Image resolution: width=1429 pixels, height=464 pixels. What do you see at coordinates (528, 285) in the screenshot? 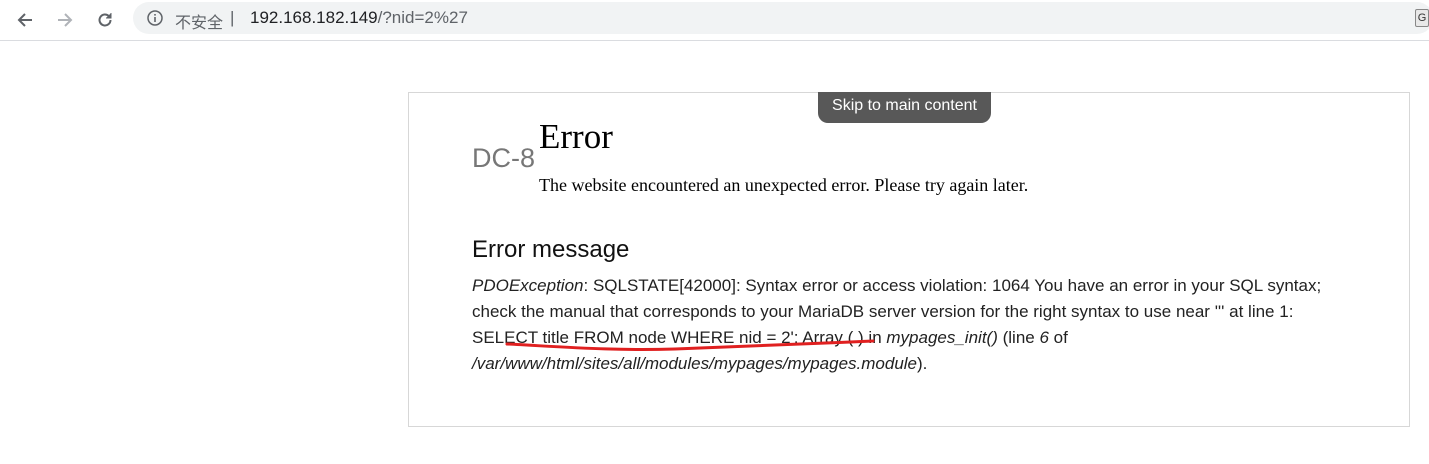
I see `exception-name: PDOException` at bounding box center [528, 285].